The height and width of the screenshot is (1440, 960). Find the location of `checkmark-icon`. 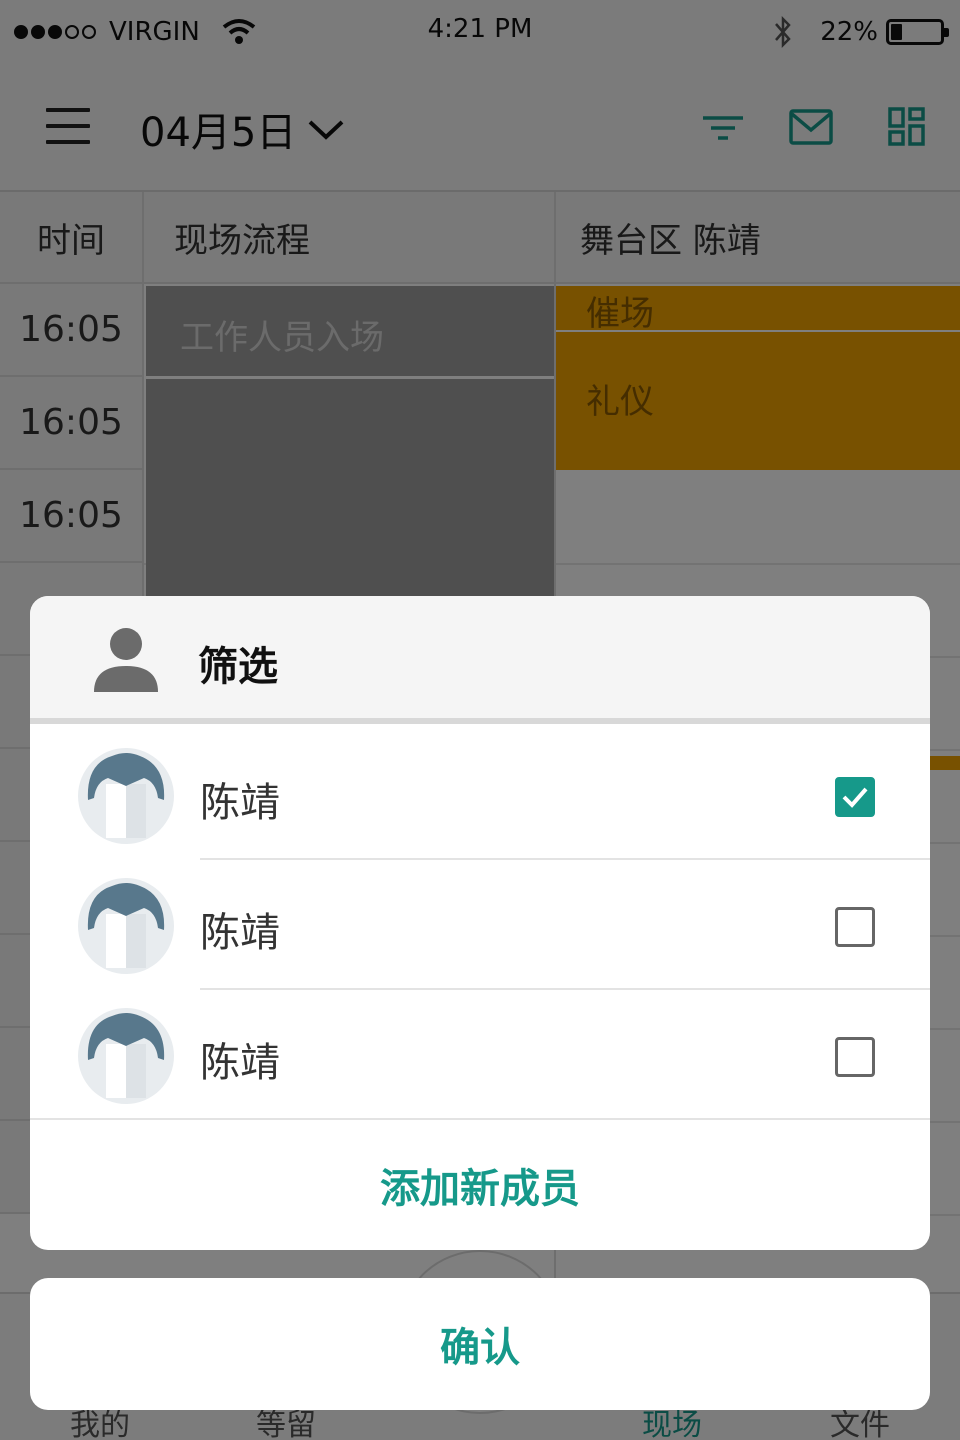

checkmark-icon is located at coordinates (855, 797).